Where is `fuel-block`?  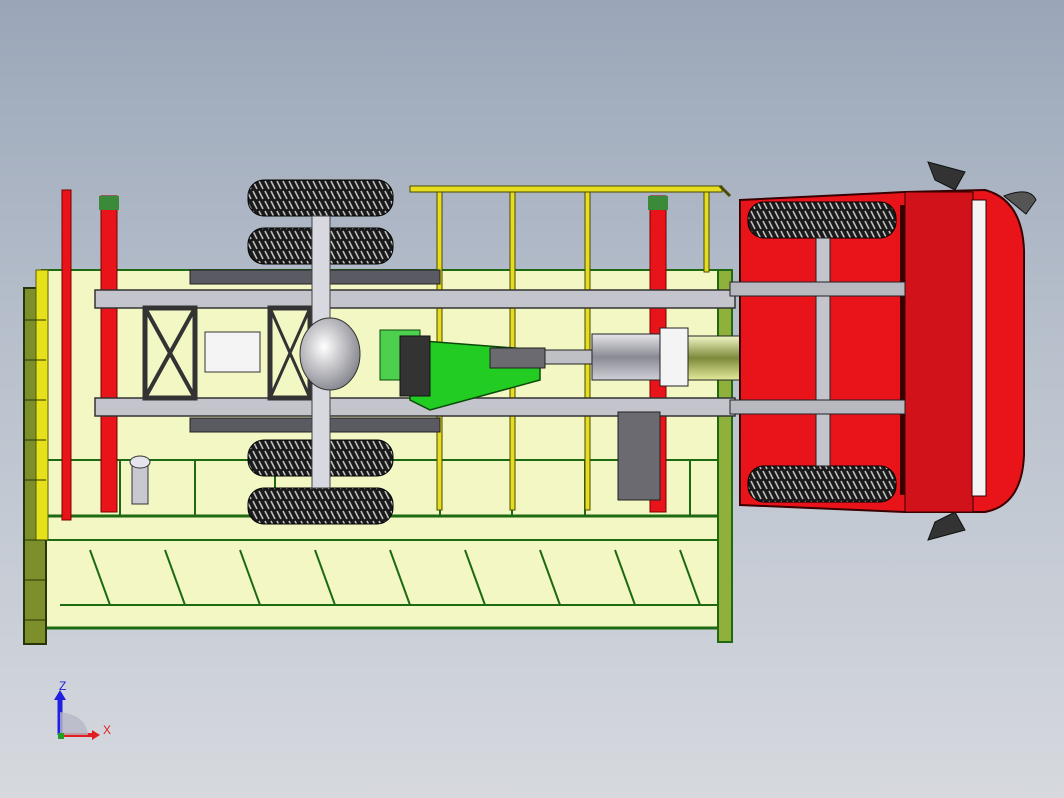
fuel-block is located at coordinates (232, 352).